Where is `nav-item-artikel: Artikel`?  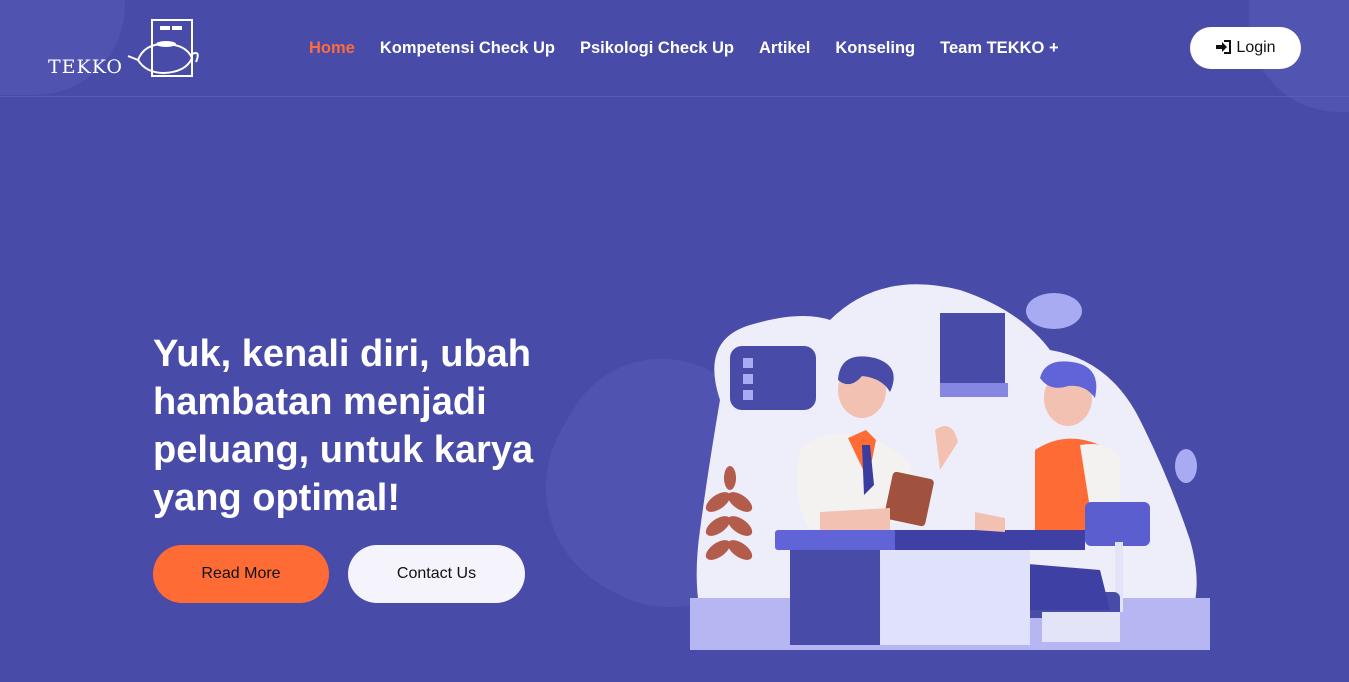 nav-item-artikel: Artikel is located at coordinates (784, 48).